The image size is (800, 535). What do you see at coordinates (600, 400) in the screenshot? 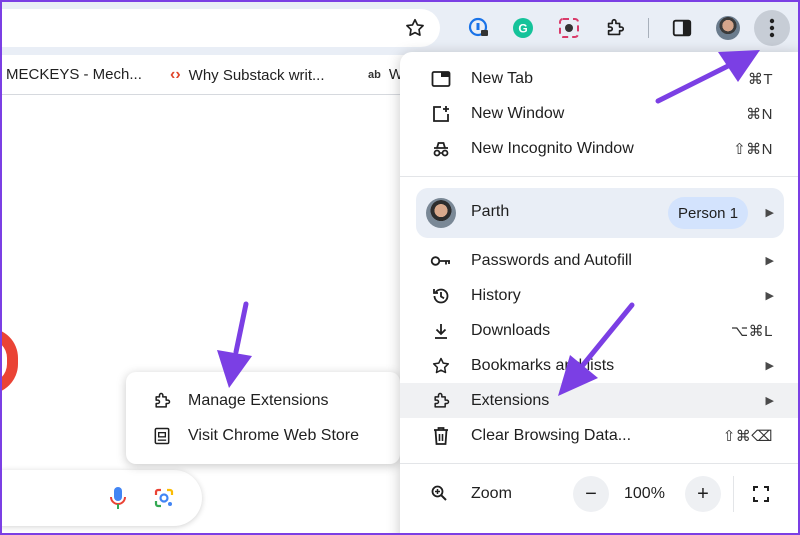
I see `extensions-item: Extensions ▶` at bounding box center [600, 400].